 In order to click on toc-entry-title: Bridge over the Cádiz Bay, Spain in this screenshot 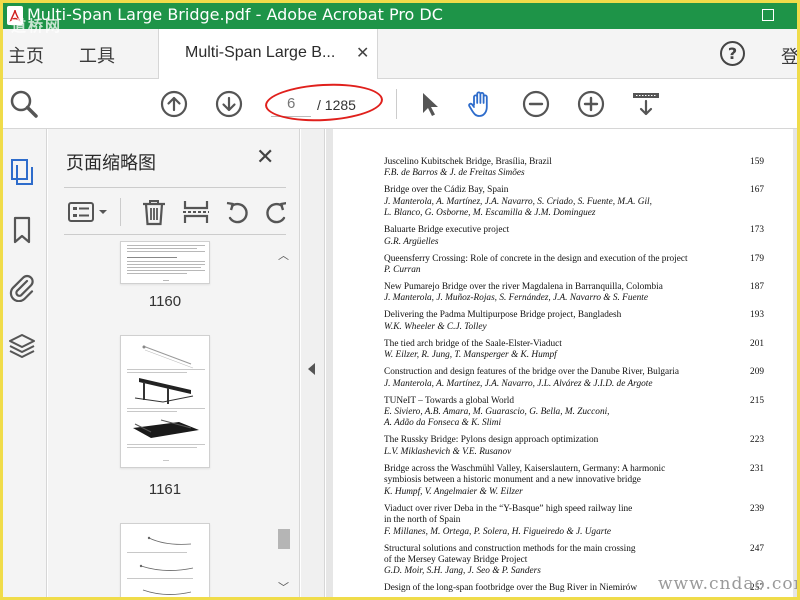, I will do `click(446, 190)`.